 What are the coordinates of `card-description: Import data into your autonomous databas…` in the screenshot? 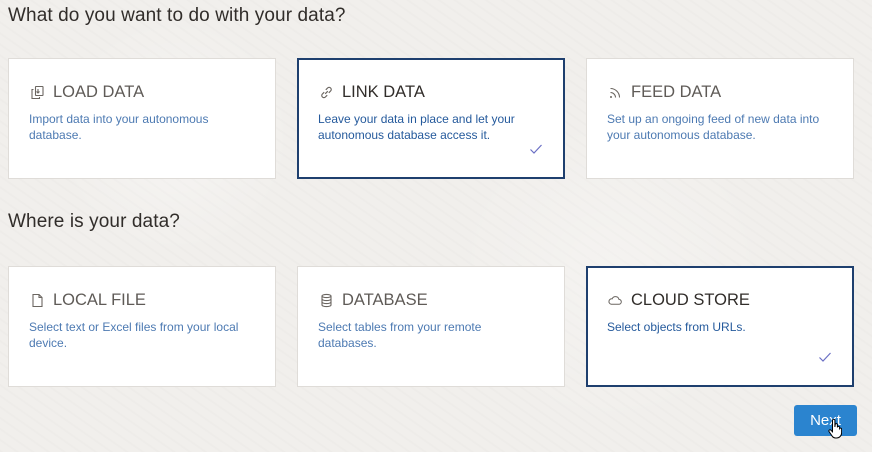 It's located at (119, 127).